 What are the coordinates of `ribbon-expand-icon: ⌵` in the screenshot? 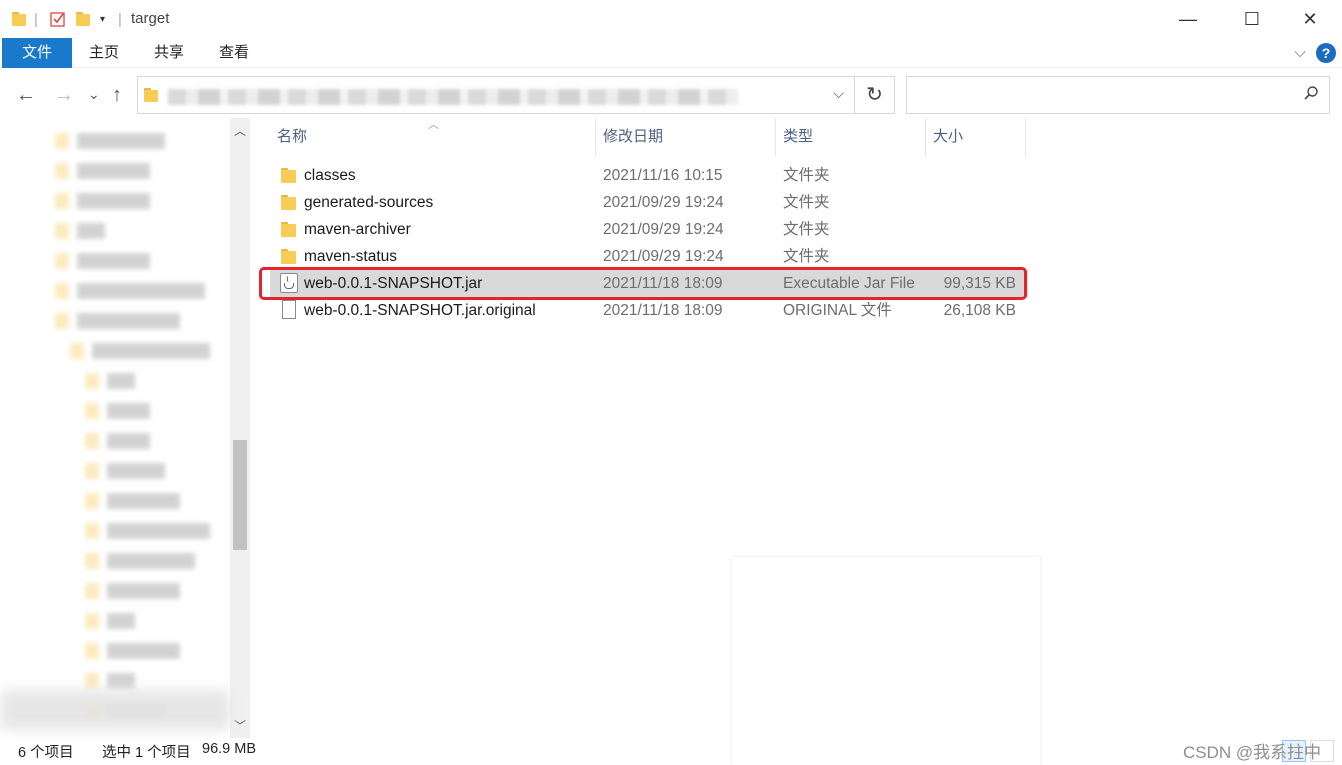 It's located at (1300, 53).